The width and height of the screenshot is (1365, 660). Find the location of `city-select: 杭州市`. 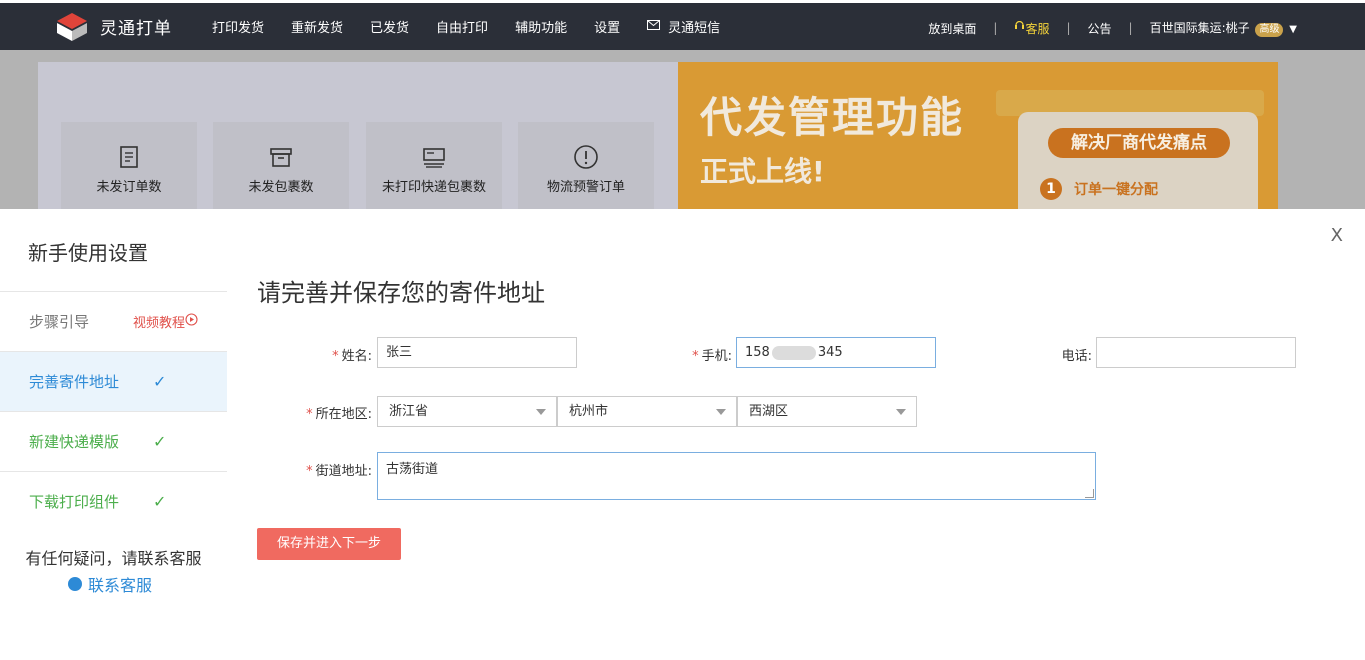

city-select: 杭州市 is located at coordinates (647, 411).